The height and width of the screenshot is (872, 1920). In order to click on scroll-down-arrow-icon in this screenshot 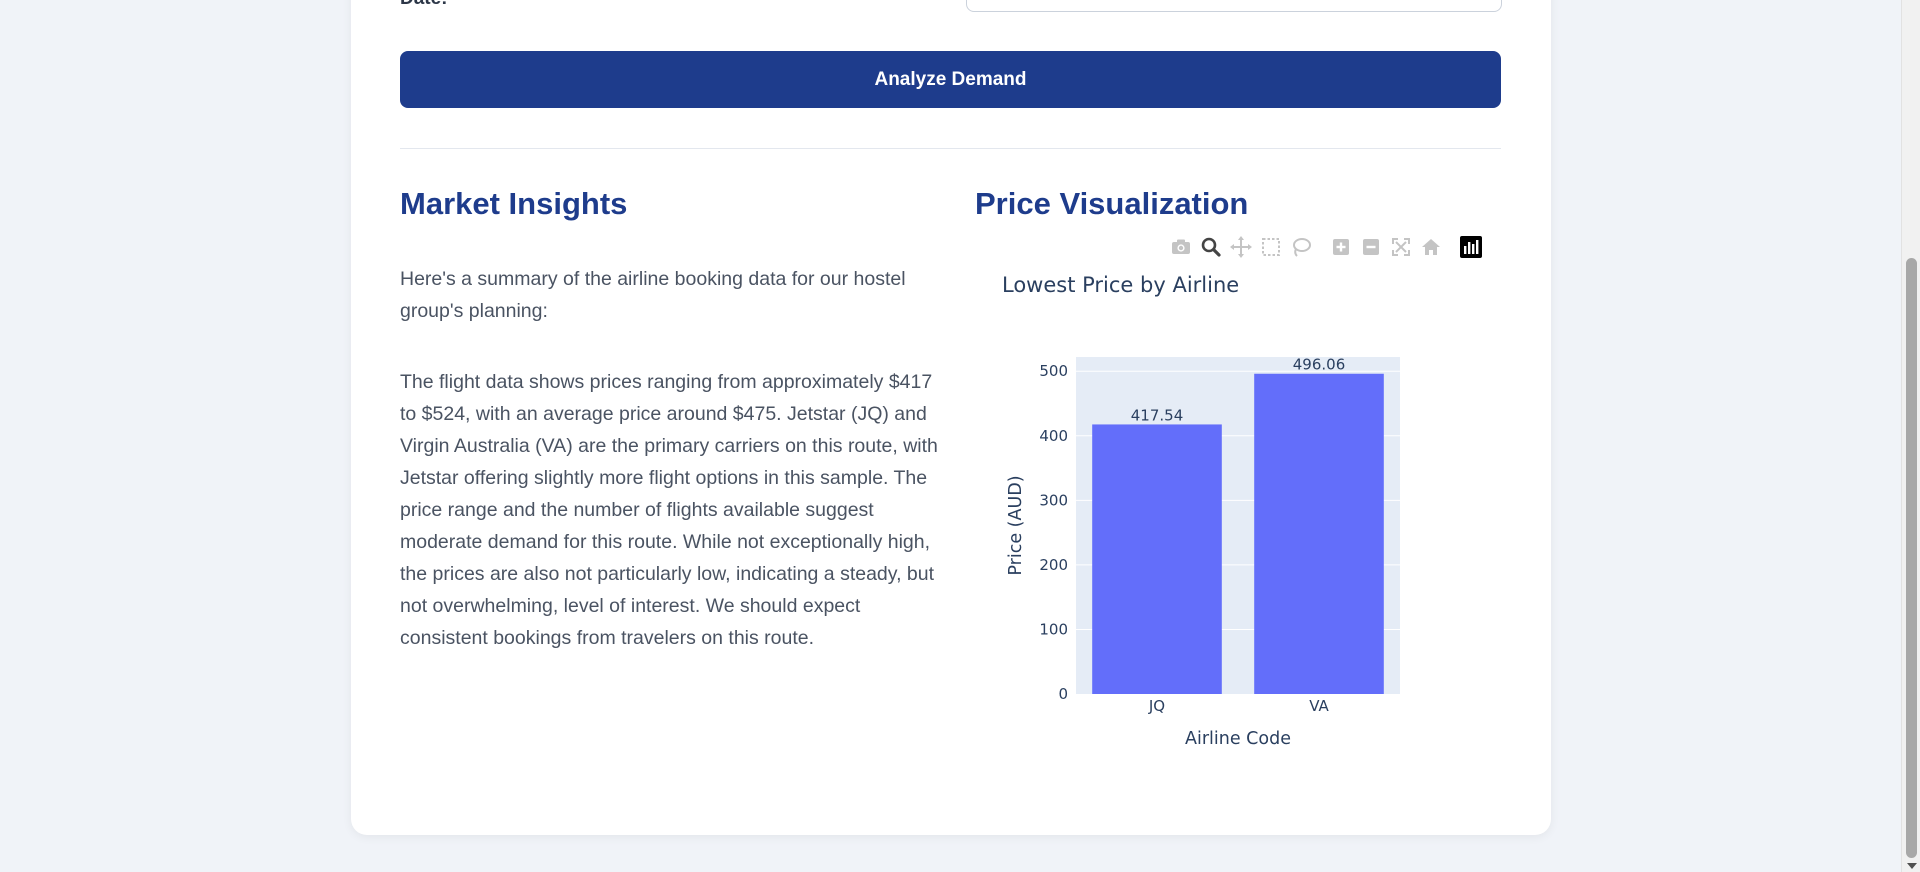, I will do `click(1912, 866)`.